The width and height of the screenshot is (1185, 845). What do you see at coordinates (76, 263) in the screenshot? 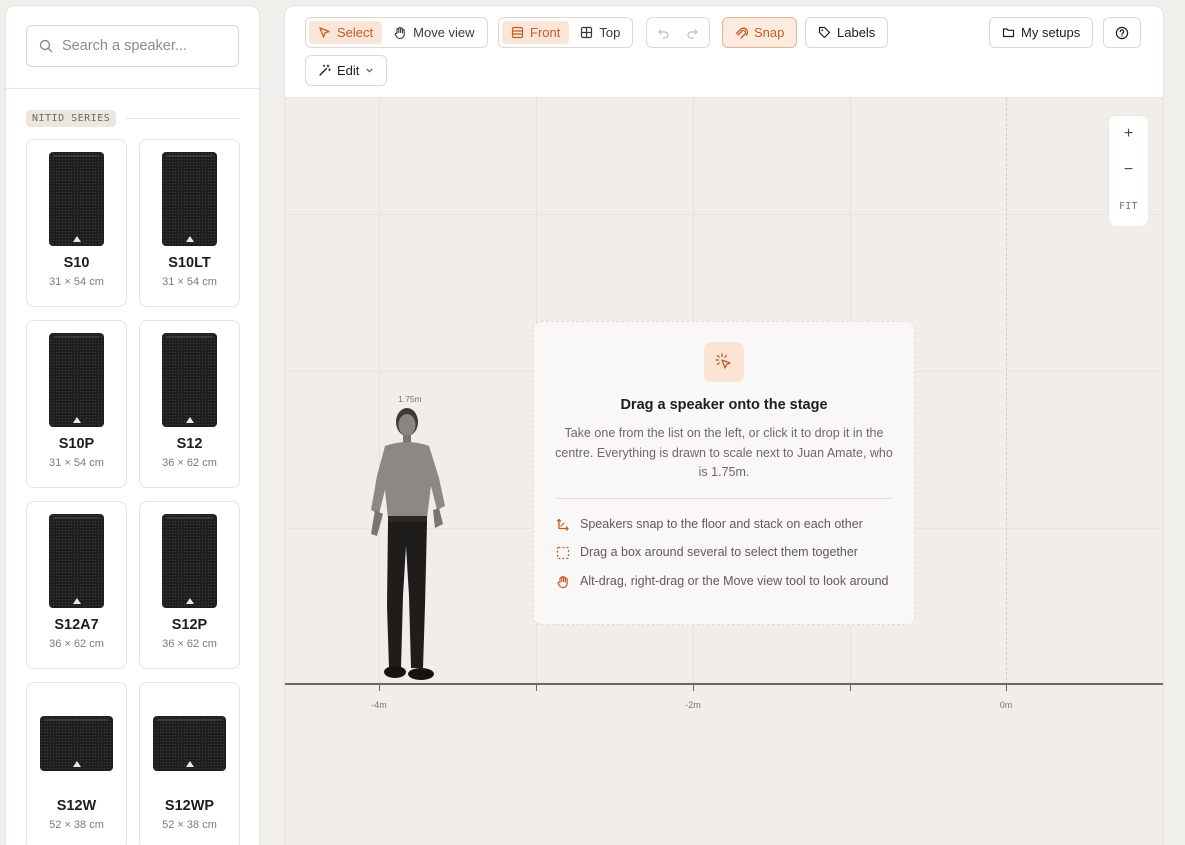
I see `speaker-name: S10` at bounding box center [76, 263].